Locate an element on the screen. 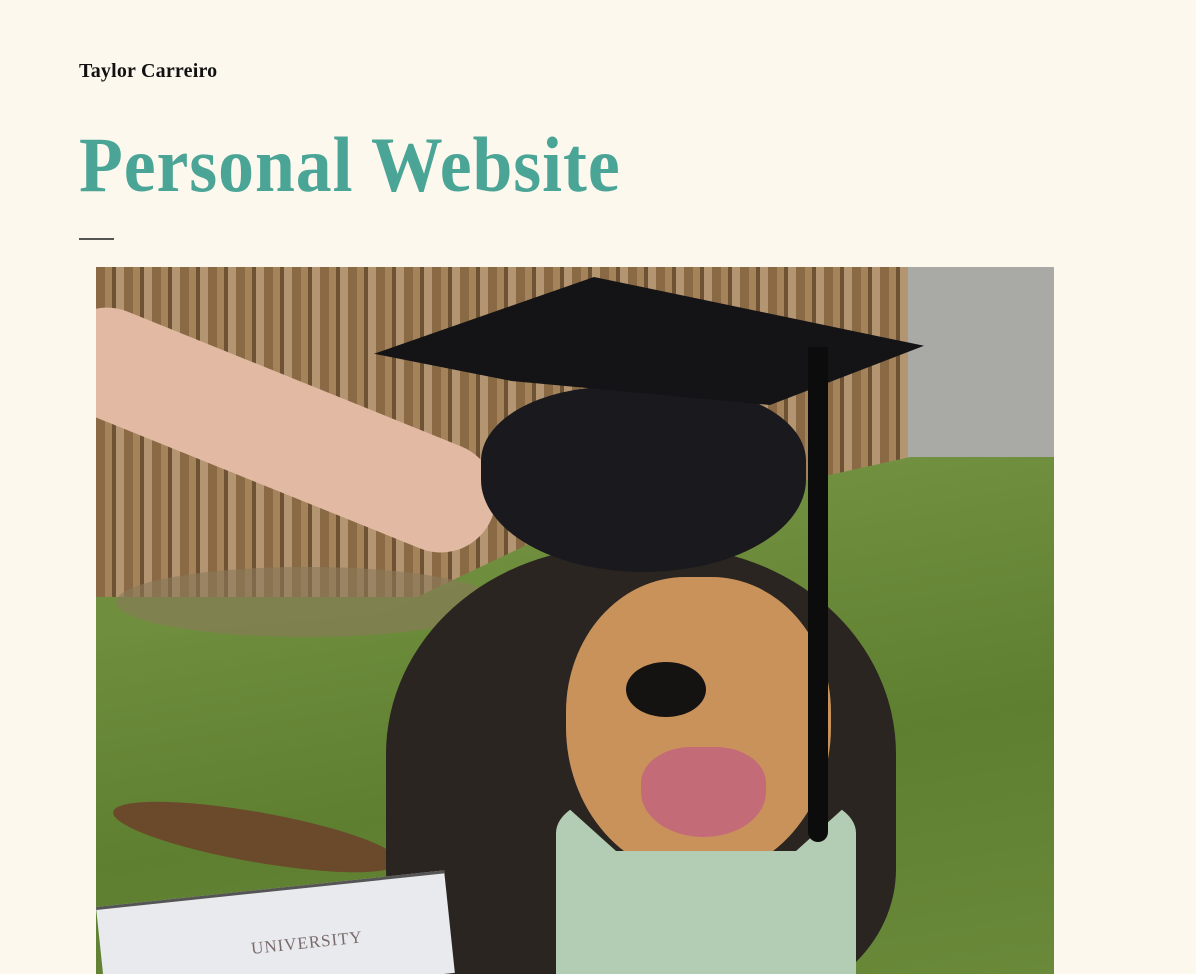 The image size is (1196, 974). cap-tassel is located at coordinates (818, 594).